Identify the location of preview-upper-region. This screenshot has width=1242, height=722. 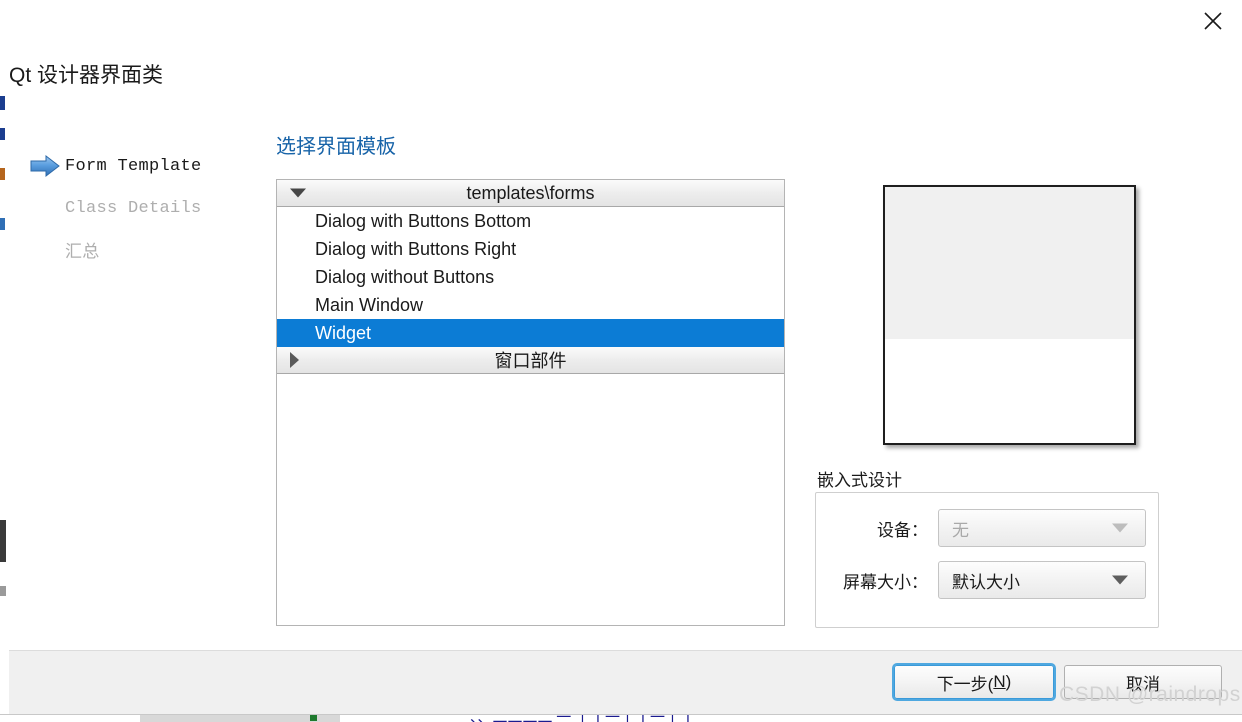
(1009, 263).